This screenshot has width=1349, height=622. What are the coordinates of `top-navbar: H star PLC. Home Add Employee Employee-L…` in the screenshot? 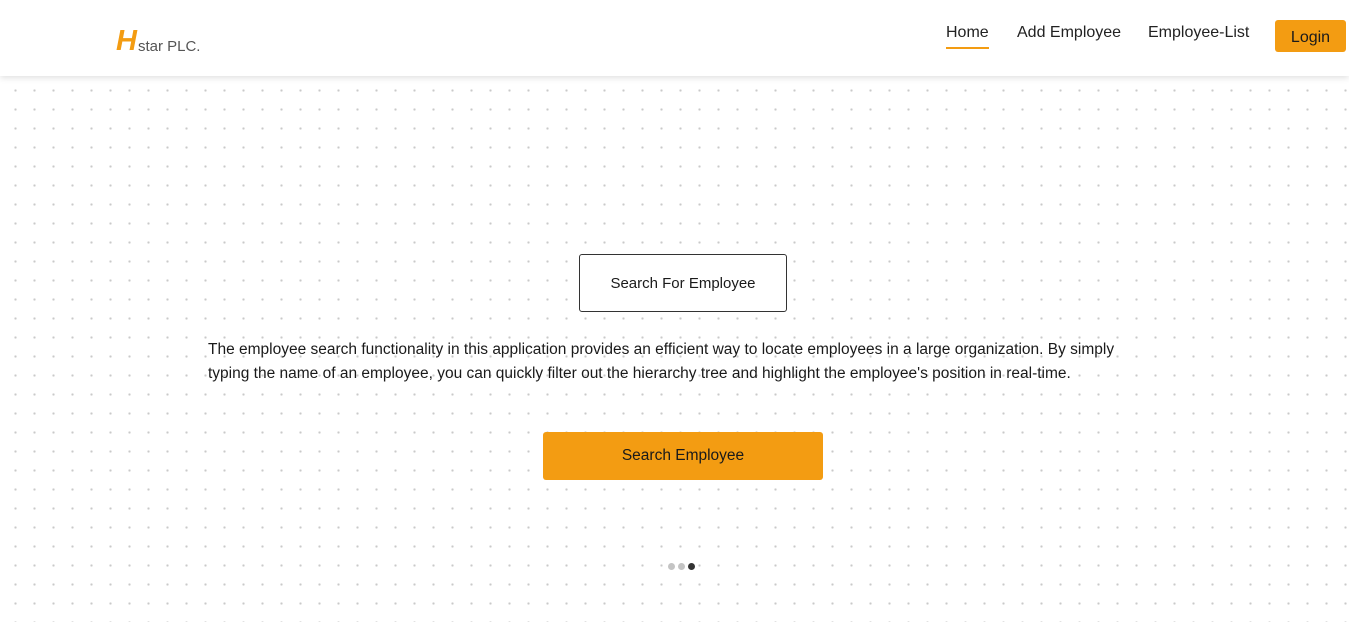 It's located at (674, 38).